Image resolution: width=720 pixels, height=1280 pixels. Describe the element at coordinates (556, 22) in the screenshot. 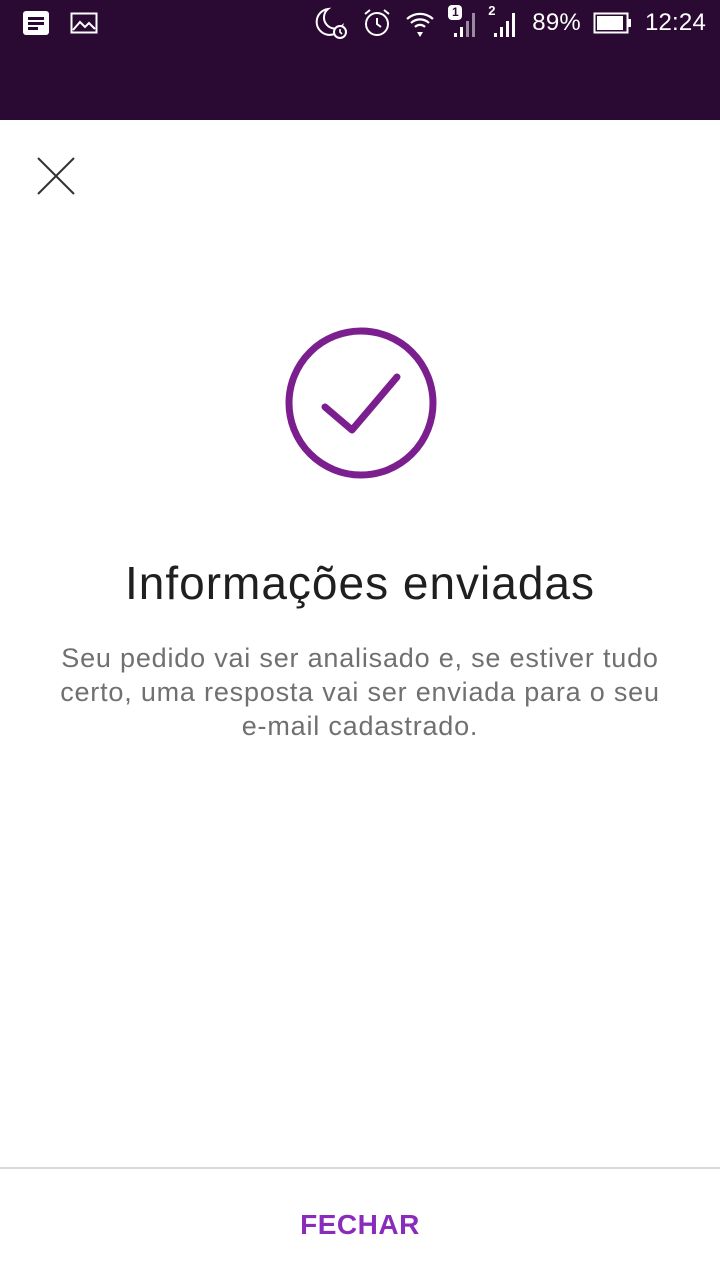

I see `battery-percent: 89%` at that location.